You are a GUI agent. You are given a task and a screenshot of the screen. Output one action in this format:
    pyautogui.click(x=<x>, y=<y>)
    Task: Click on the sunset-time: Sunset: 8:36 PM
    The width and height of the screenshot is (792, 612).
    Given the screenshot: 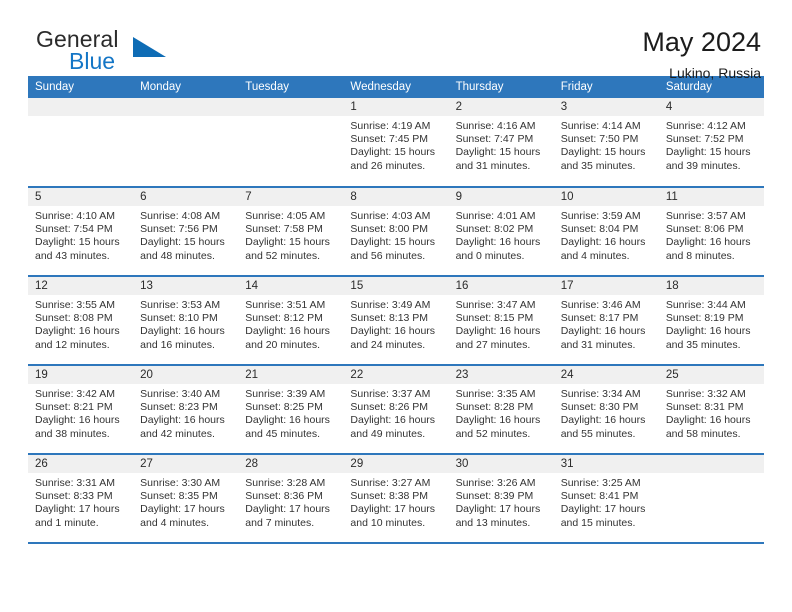 What is the action you would take?
    pyautogui.click(x=284, y=496)
    